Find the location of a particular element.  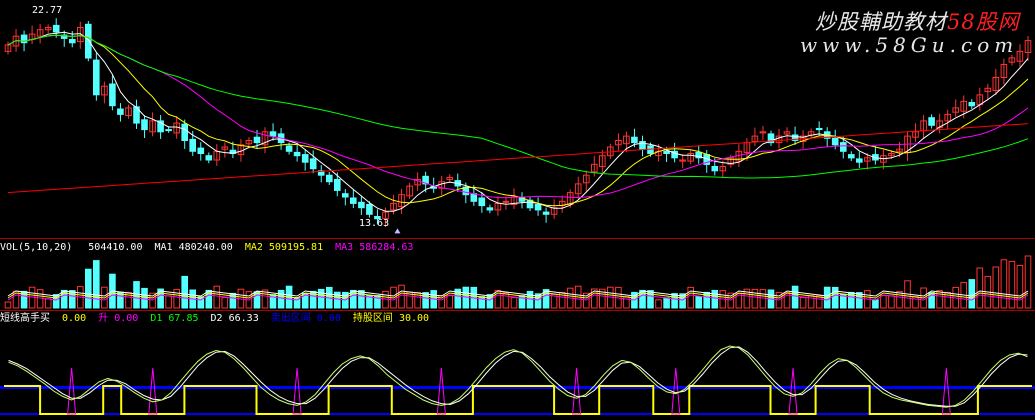

volume-field-2-value: 509195.81 is located at coordinates (296, 247).